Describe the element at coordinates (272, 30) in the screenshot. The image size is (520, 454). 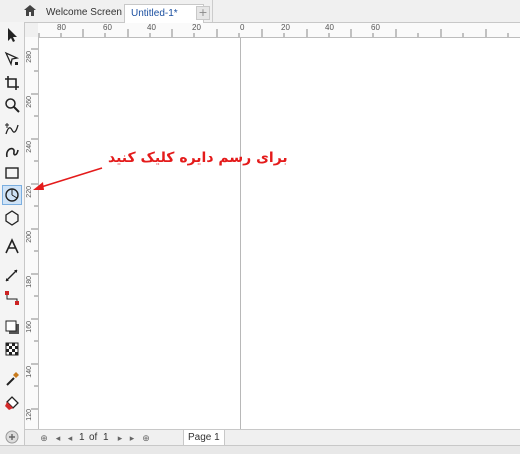
I see `horizontal-ruler: 80 60 40 20 0 20 40 60` at that location.